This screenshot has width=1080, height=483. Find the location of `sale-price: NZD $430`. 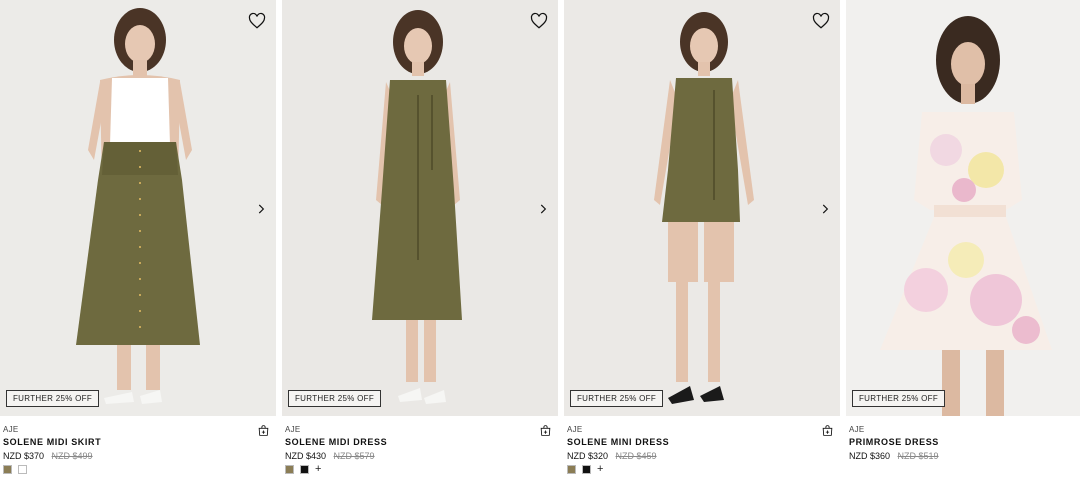

sale-price: NZD $430 is located at coordinates (306, 456).